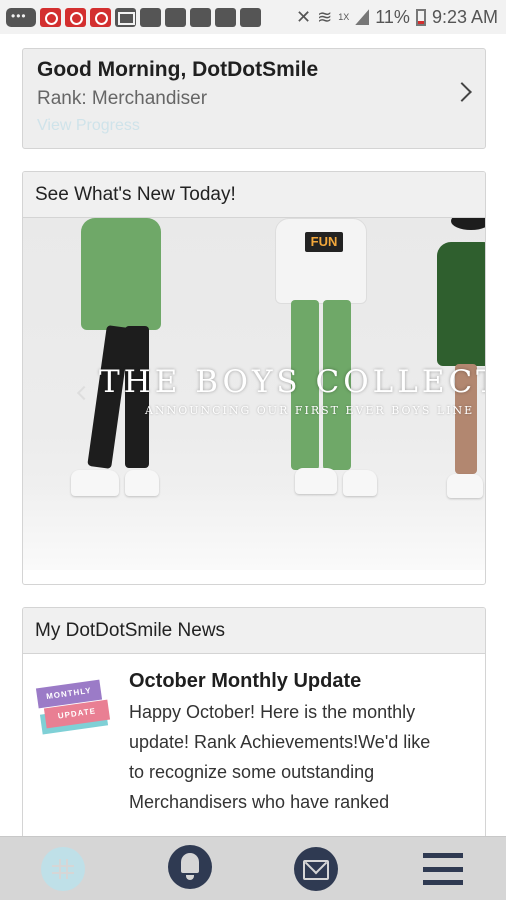 Image resolution: width=506 pixels, height=900 pixels. I want to click on whats-new-header: See What's New Today!, so click(254, 195).